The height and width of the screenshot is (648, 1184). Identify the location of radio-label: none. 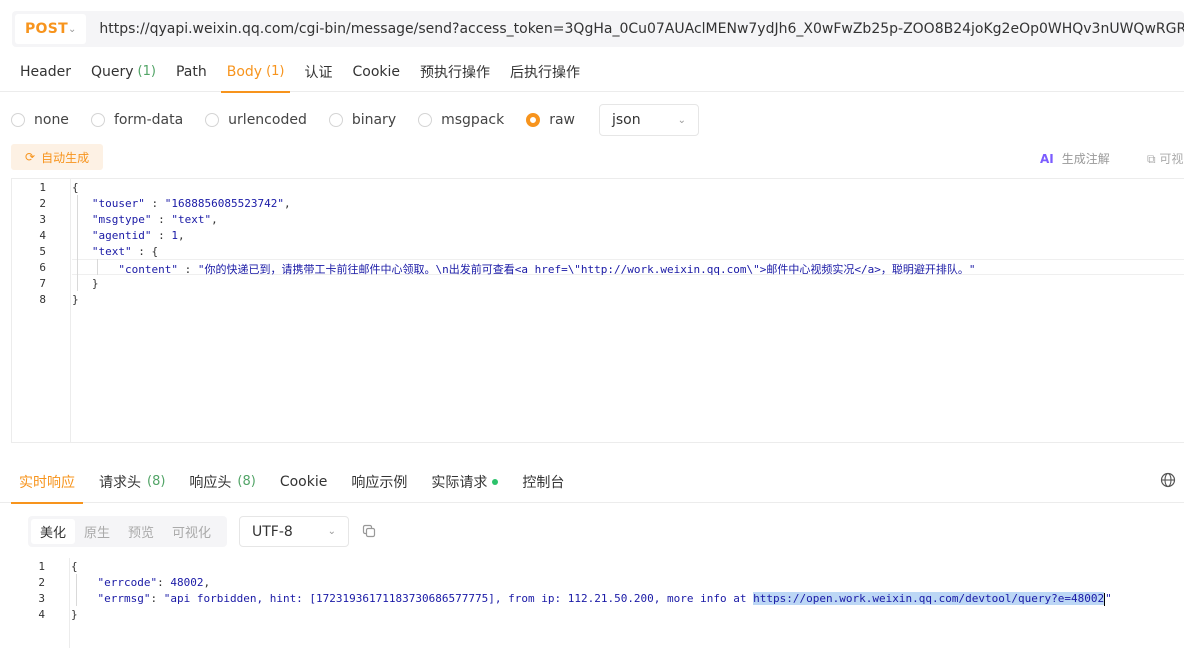
(51, 120).